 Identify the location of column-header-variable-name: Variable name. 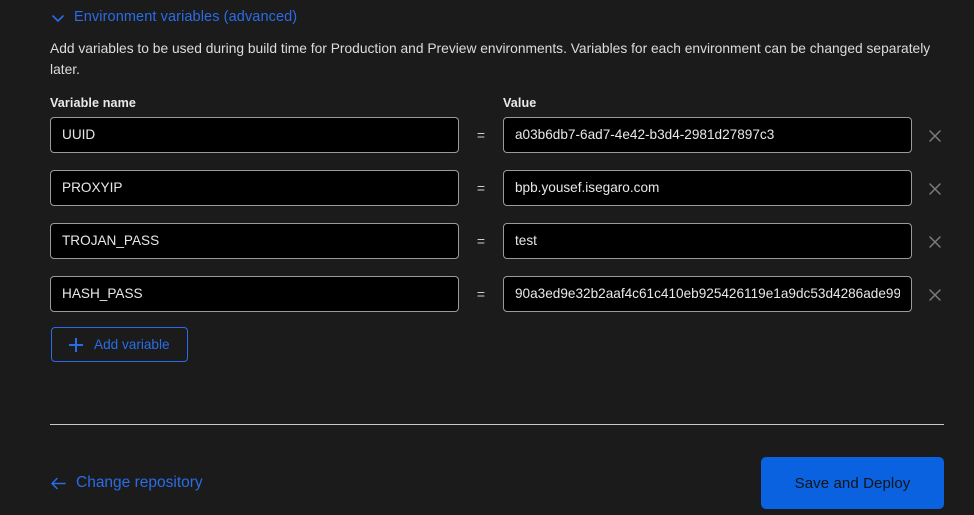
(93, 103).